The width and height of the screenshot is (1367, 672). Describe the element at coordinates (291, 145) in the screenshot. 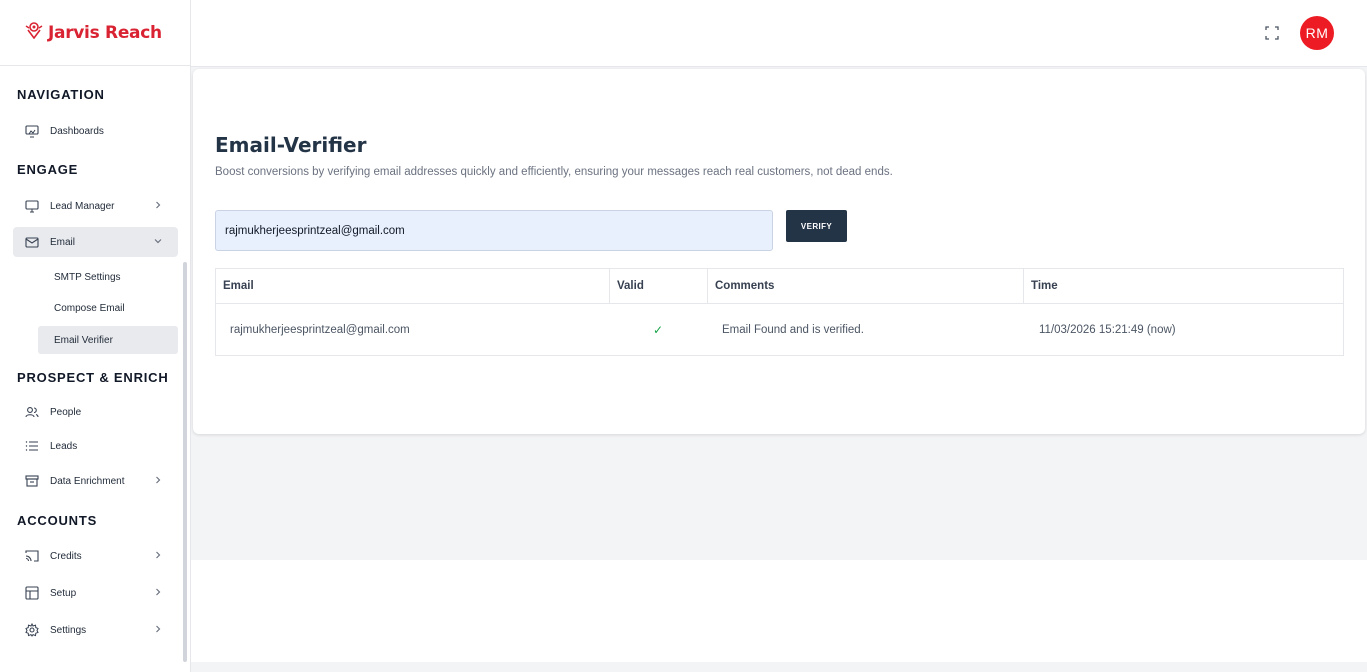

I see `page-title: Email-Verifier` at that location.